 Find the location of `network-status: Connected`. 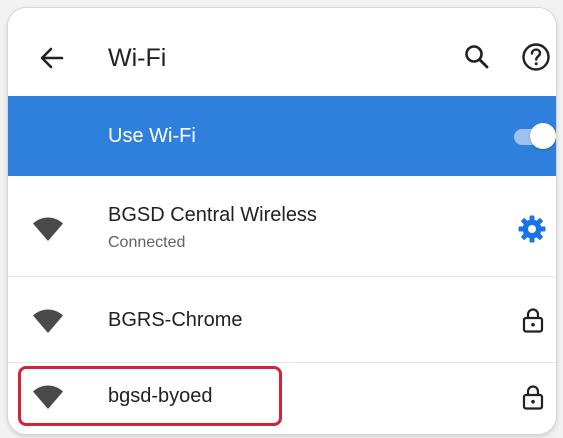

network-status: Connected is located at coordinates (147, 242).